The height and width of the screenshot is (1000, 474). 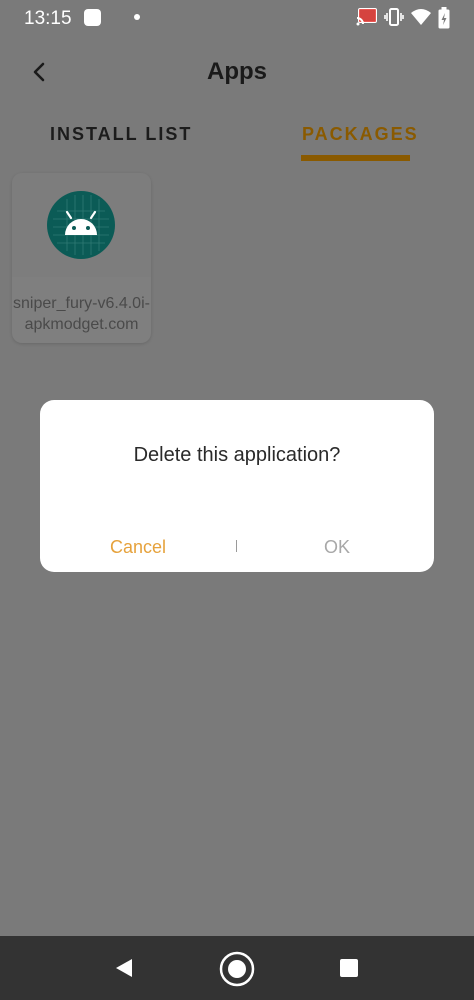 What do you see at coordinates (81, 225) in the screenshot?
I see `android-icon` at bounding box center [81, 225].